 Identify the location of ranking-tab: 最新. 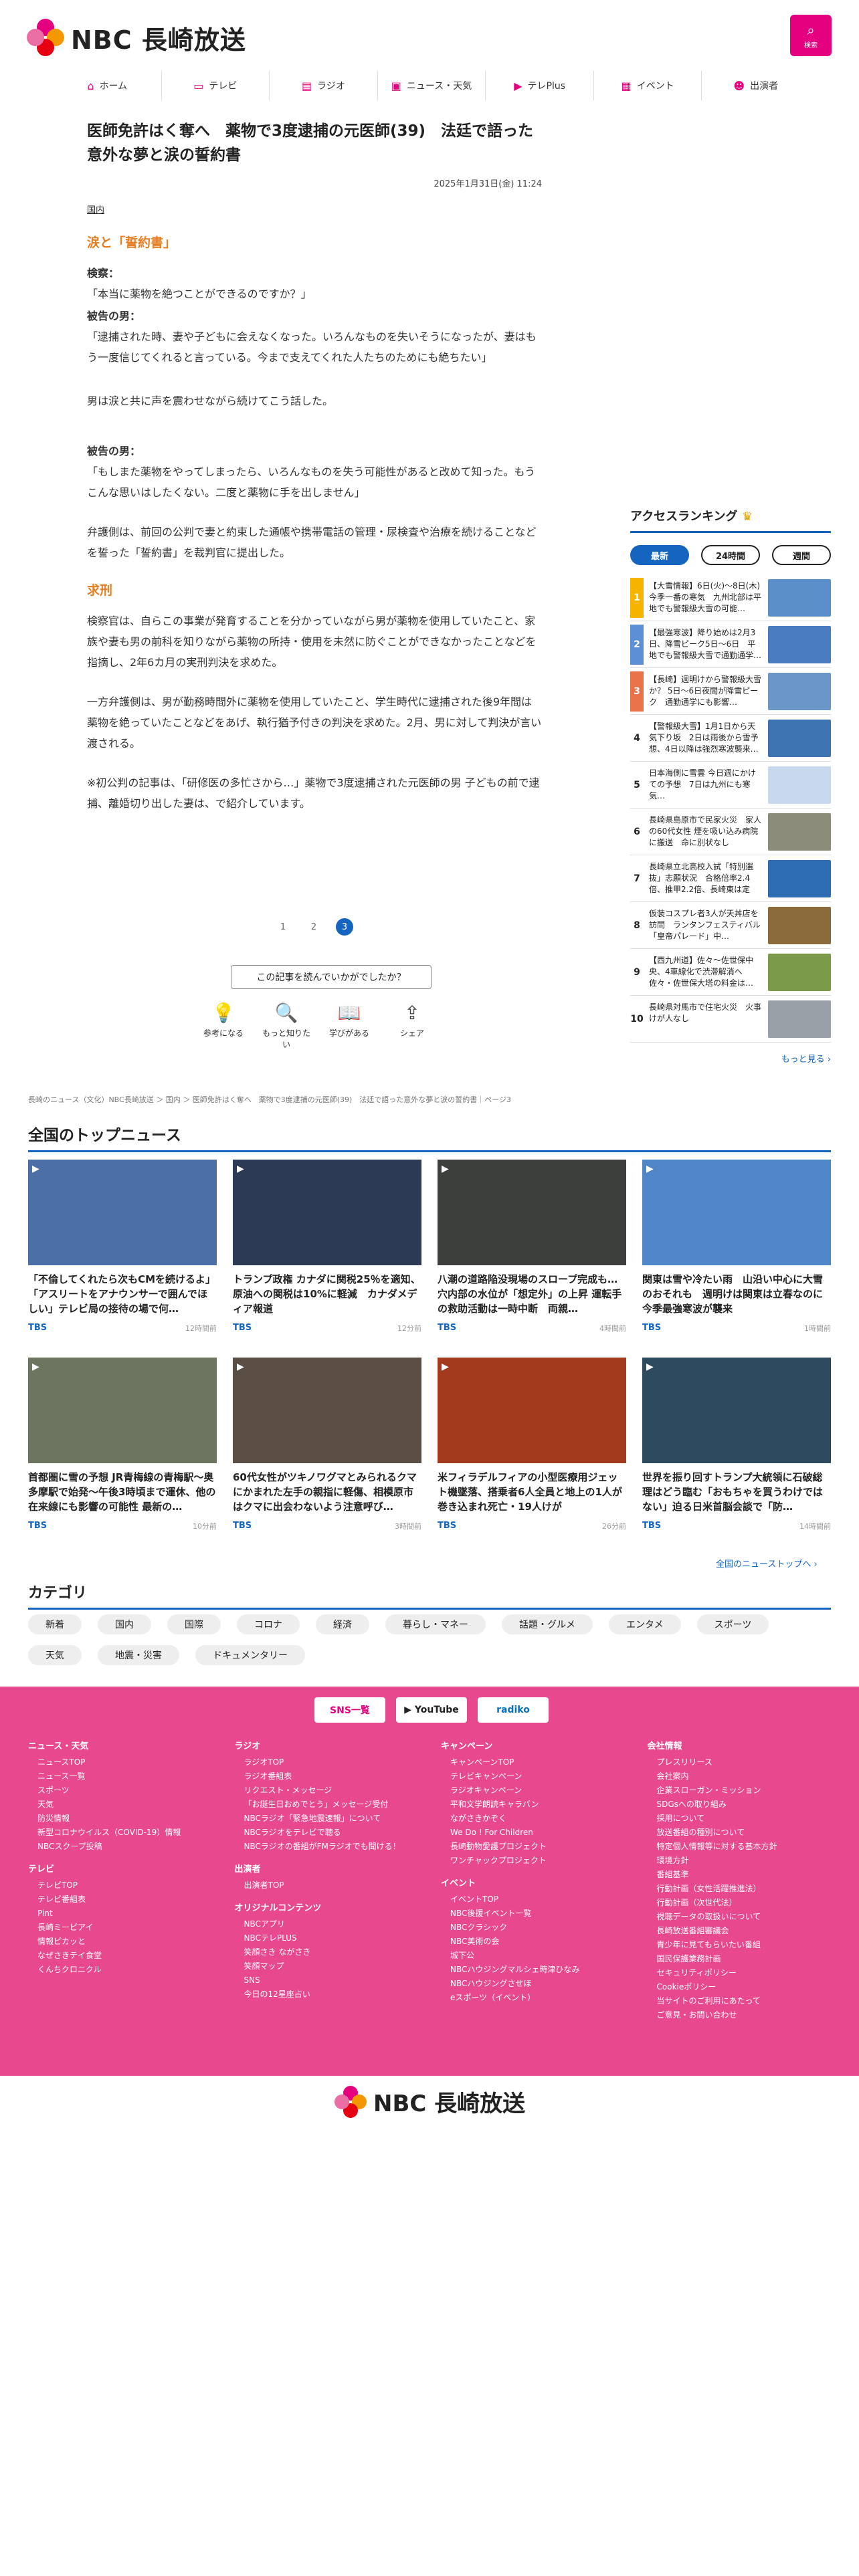
(660, 555).